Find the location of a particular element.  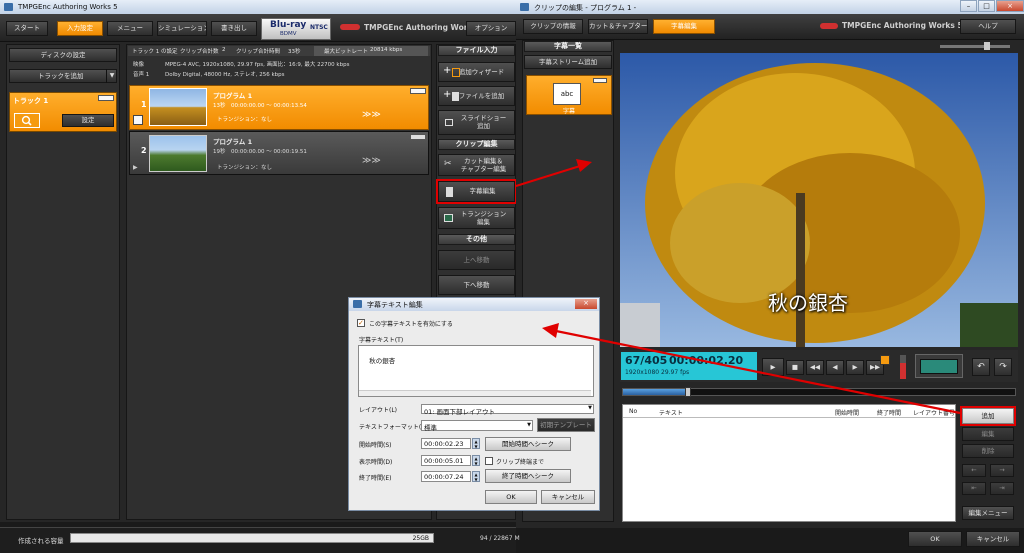

arrow-to-clip-editor is located at coordinates (553, 173).